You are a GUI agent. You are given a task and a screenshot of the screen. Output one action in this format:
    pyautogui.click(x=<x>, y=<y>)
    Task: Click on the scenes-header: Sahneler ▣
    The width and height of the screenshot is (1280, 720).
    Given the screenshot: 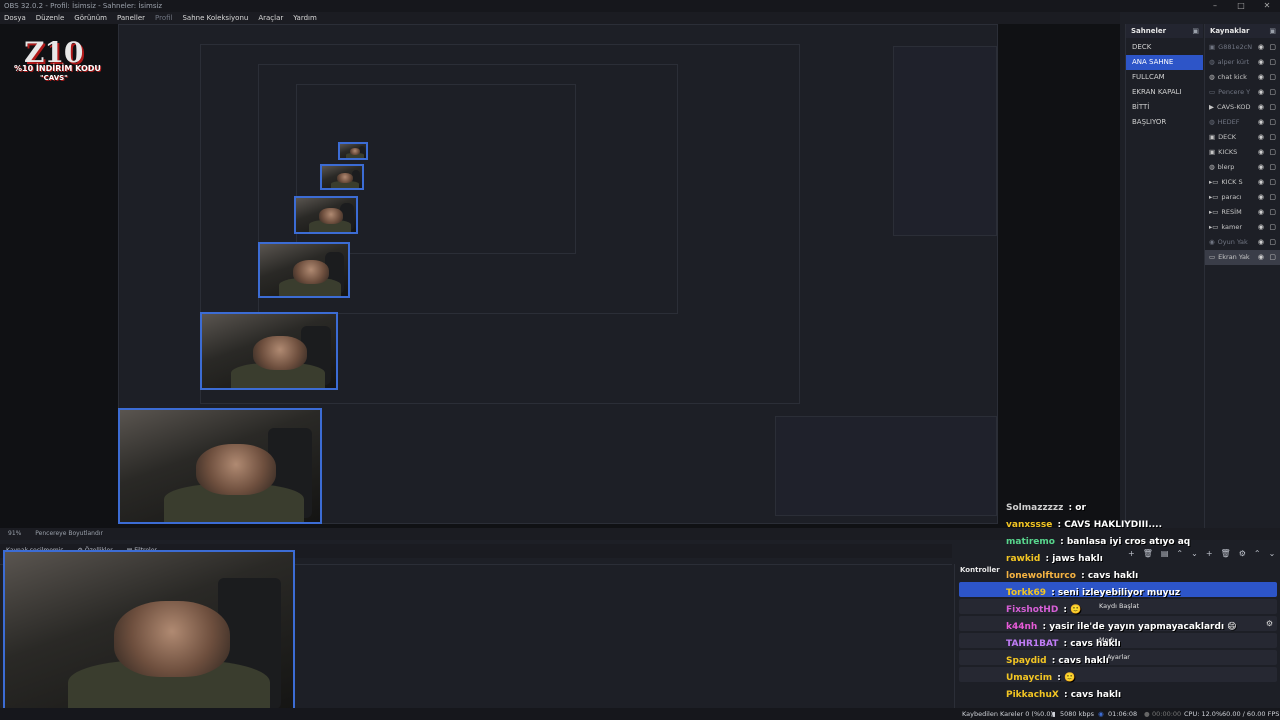 What is the action you would take?
    pyautogui.click(x=1164, y=31)
    